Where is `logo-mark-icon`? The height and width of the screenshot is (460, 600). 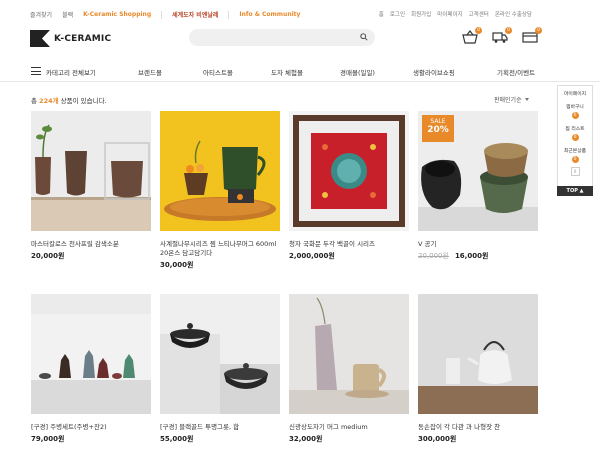
logo-mark-icon is located at coordinates (40, 38).